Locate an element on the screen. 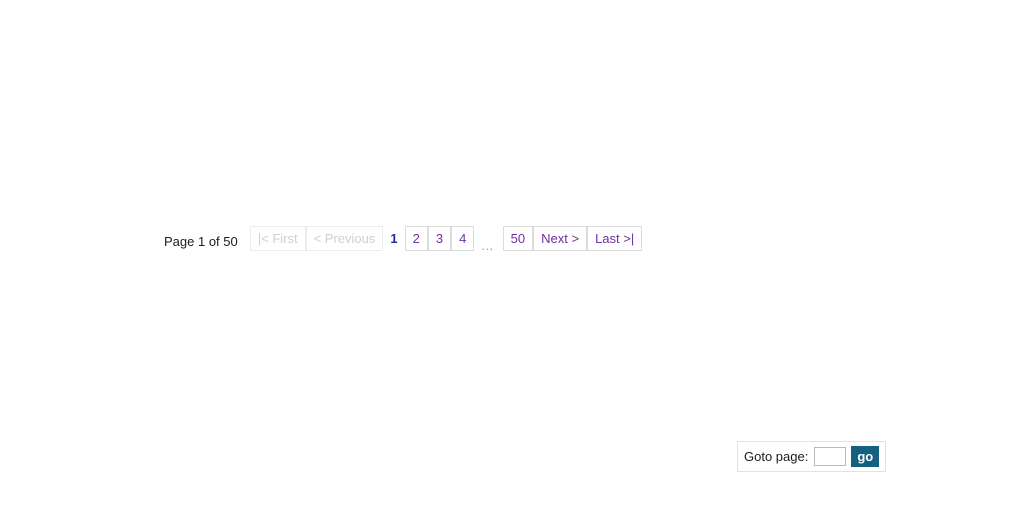 This screenshot has height=510, width=1024. pagination-page-1-button: 1 is located at coordinates (394, 238).